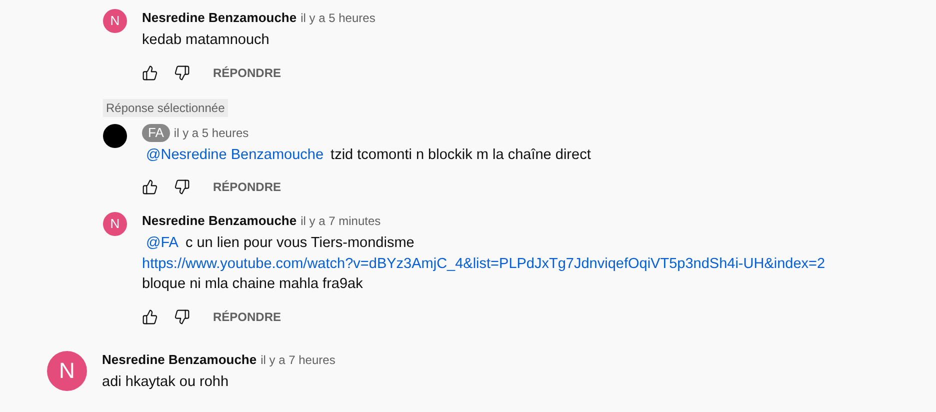 This screenshot has height=412, width=936. I want to click on author-badge: FA, so click(156, 133).